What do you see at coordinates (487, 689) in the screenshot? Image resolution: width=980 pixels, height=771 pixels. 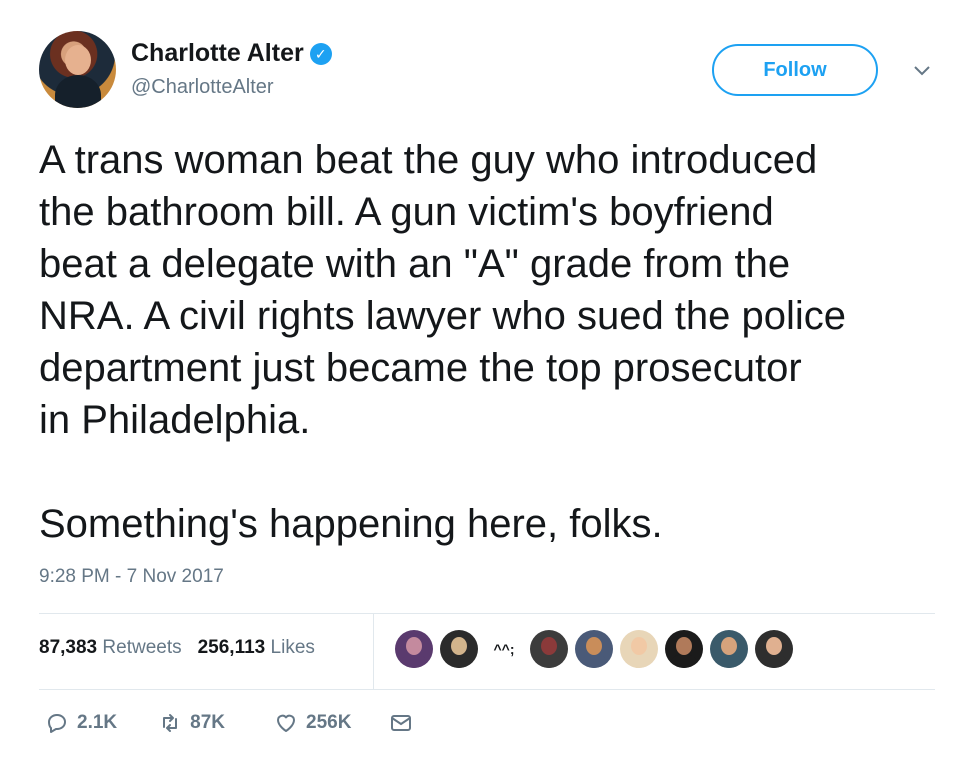 I see `divider-bottom` at bounding box center [487, 689].